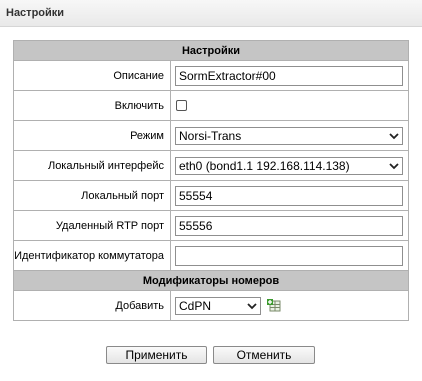 Image resolution: width=422 pixels, height=381 pixels. What do you see at coordinates (289, 255) in the screenshot?
I see `switch-id-input` at bounding box center [289, 255].